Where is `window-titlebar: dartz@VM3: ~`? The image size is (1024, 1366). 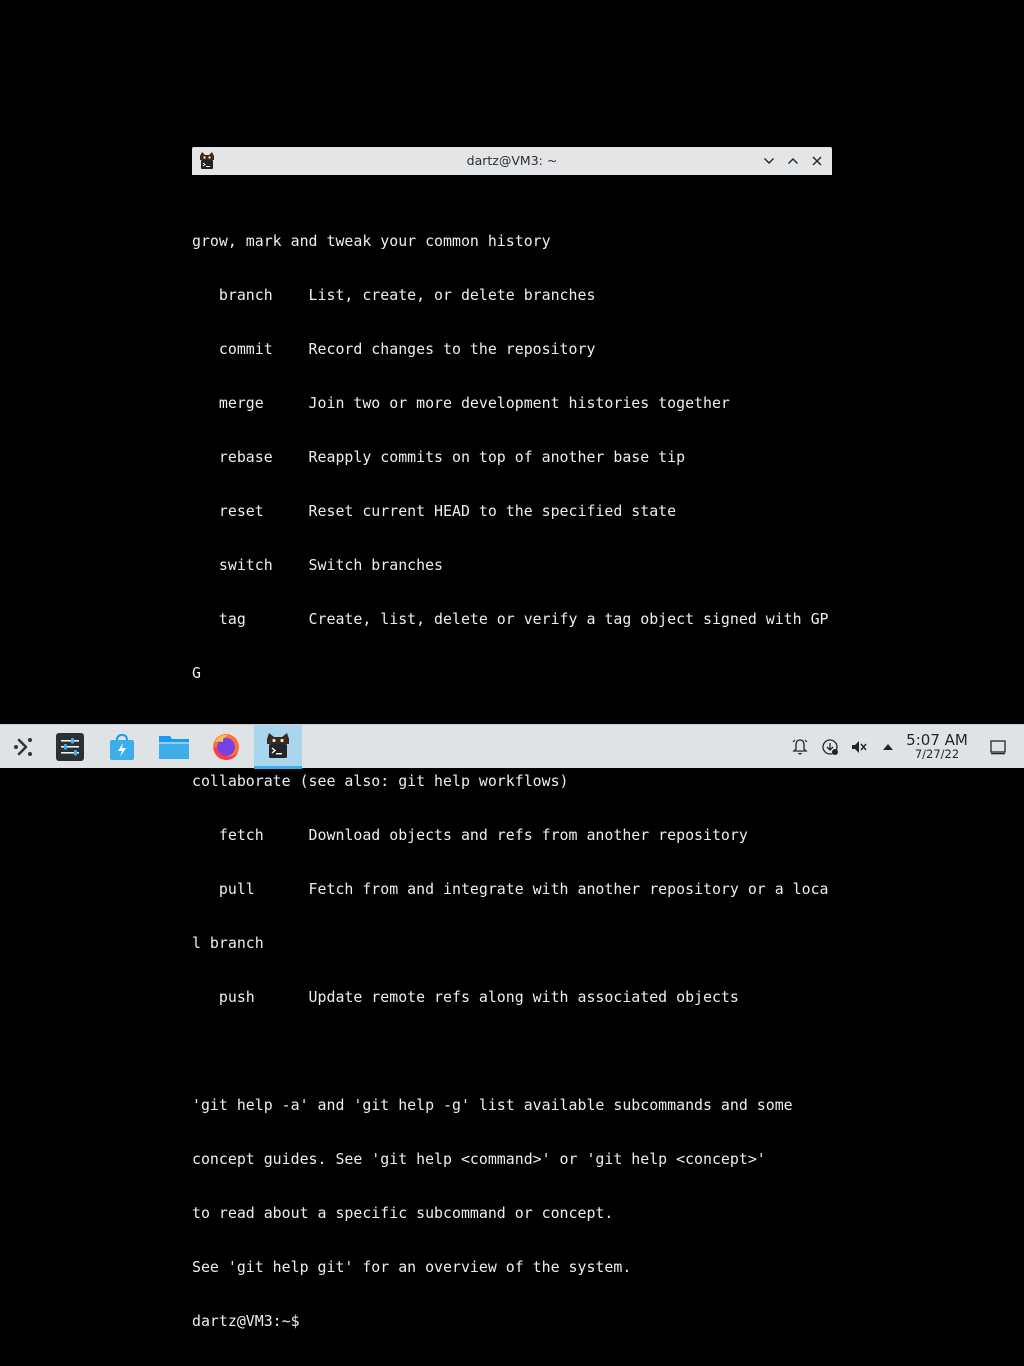 window-titlebar: dartz@VM3: ~ is located at coordinates (512, 161).